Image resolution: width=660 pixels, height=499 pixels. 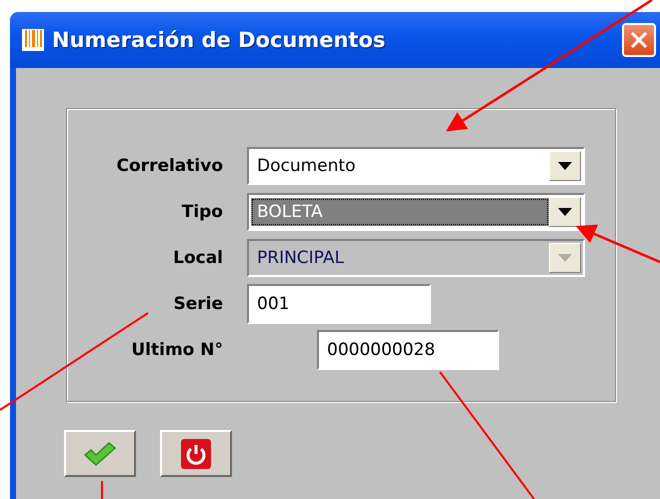 I want to click on field-label: Local, so click(x=197, y=258).